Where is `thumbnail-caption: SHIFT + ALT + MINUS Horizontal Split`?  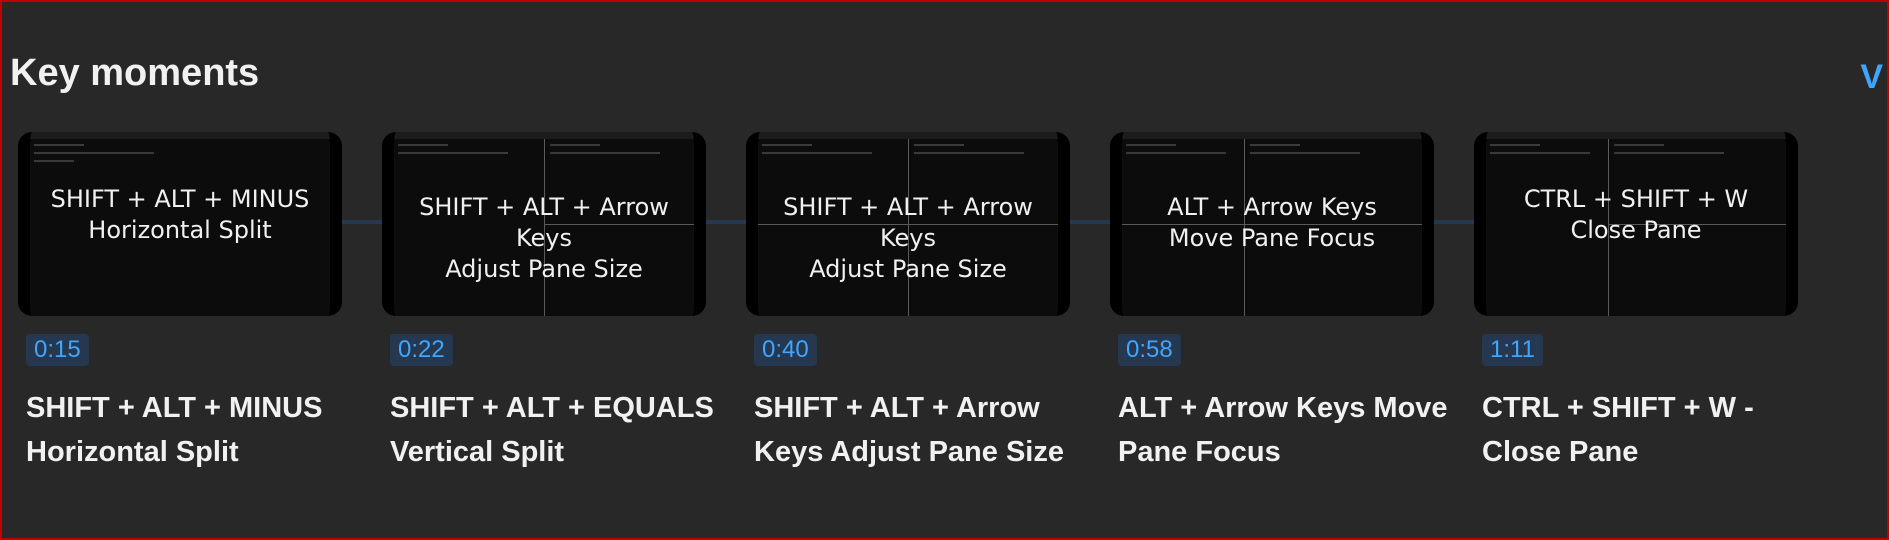 thumbnail-caption: SHIFT + ALT + MINUS Horizontal Split is located at coordinates (180, 214).